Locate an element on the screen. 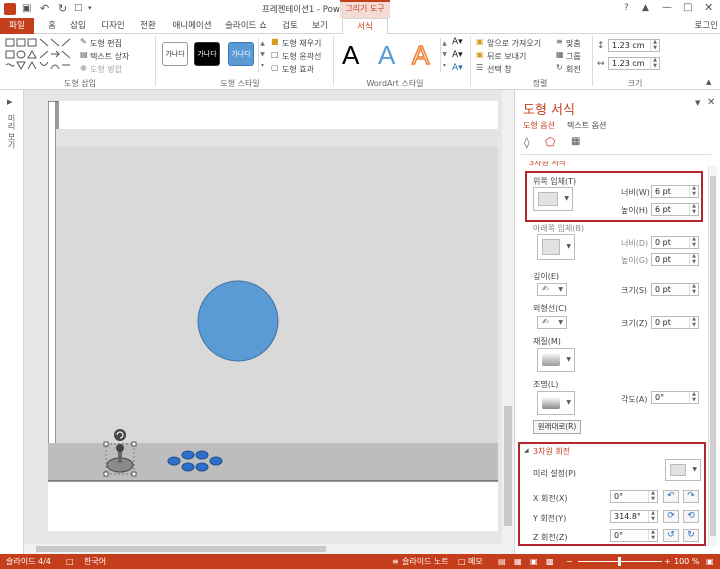 This screenshot has height=569, width=720. section-3d-rotation: 3차원 회전 is located at coordinates (551, 451).